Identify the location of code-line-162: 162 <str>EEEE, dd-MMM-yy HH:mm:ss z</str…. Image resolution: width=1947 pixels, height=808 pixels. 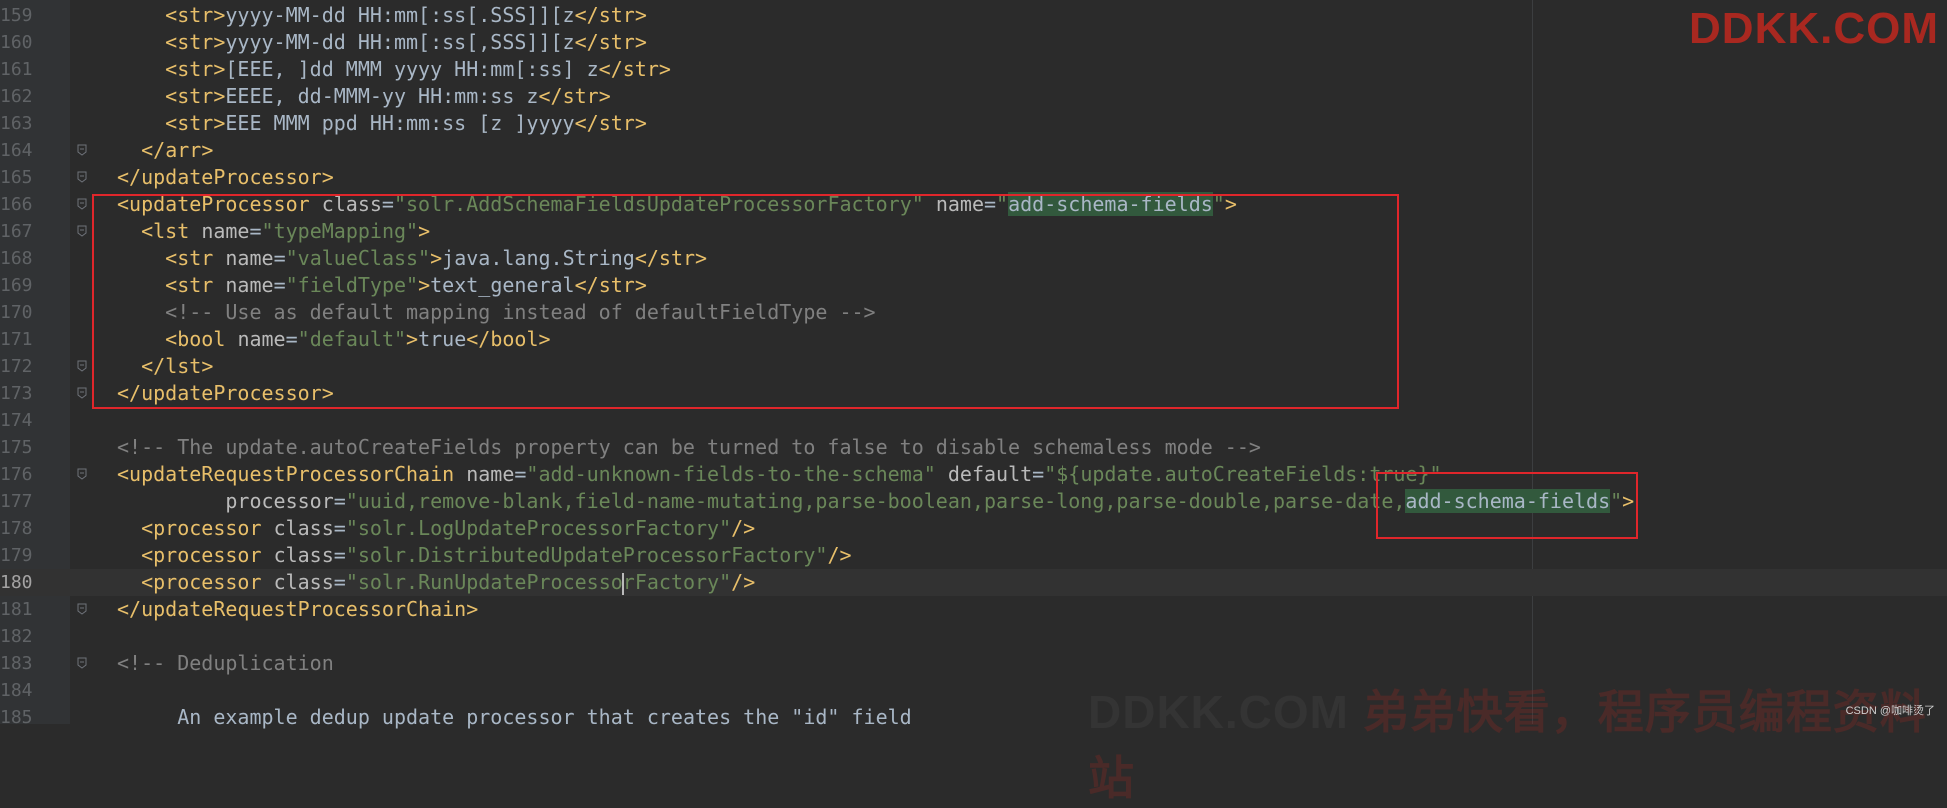
(973, 96).